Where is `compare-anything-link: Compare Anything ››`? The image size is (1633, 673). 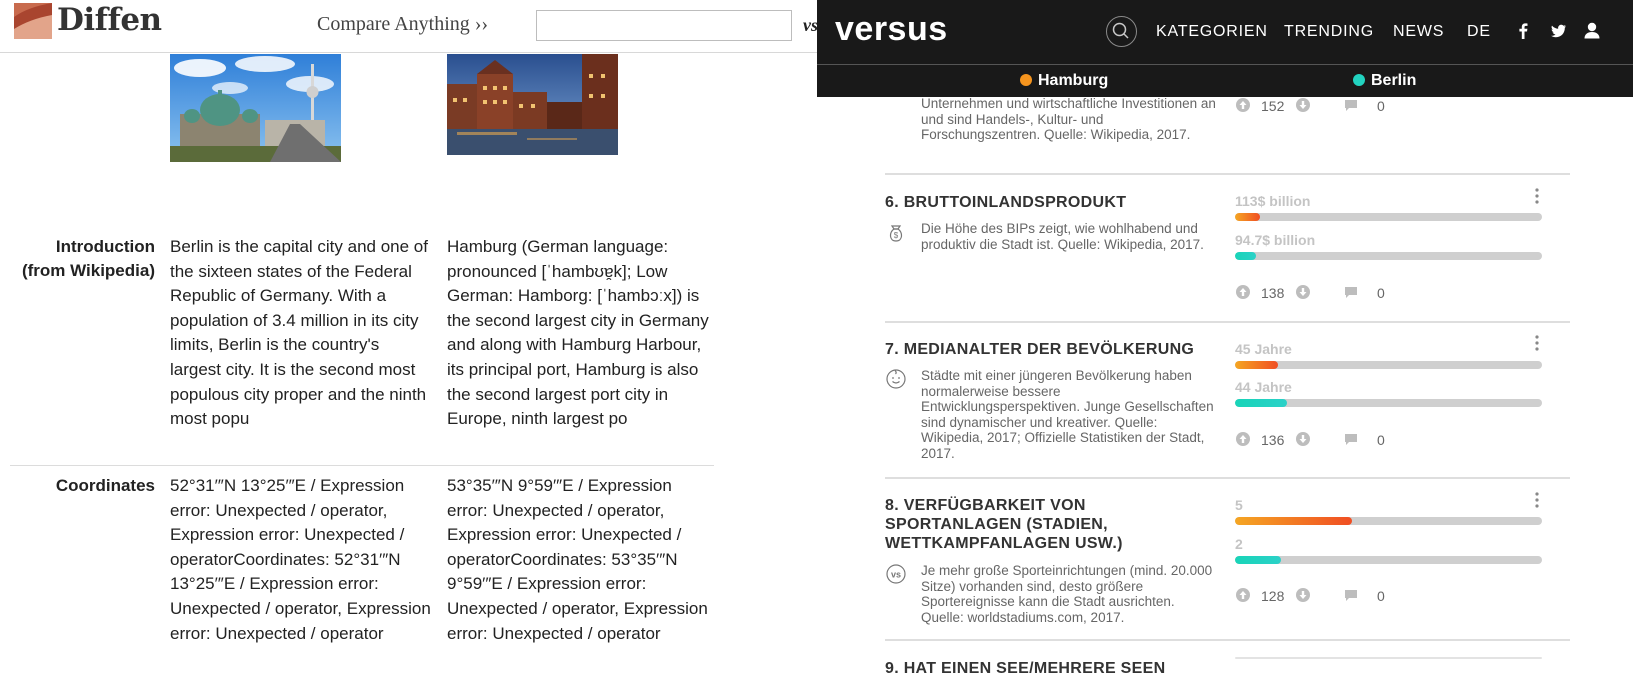 compare-anything-link: Compare Anything ›› is located at coordinates (402, 24).